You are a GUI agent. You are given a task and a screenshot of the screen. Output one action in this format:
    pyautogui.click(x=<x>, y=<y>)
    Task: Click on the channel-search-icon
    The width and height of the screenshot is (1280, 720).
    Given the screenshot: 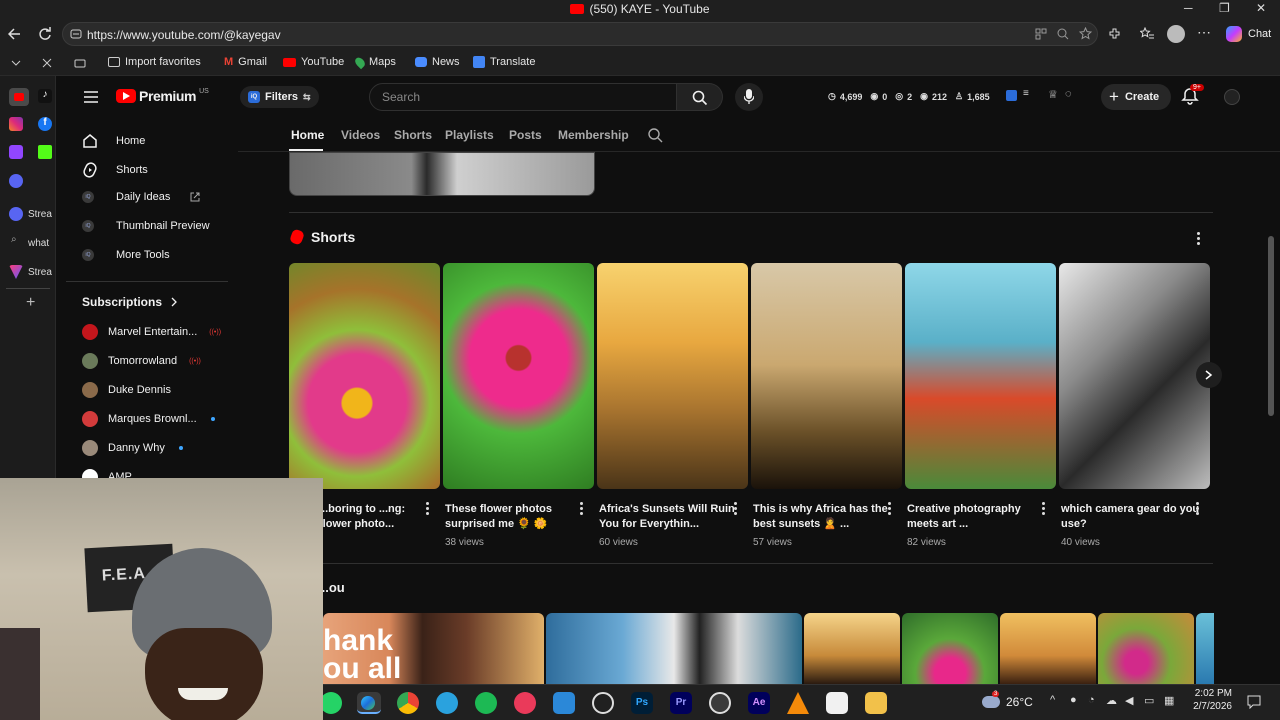 What is the action you would take?
    pyautogui.click(x=655, y=135)
    